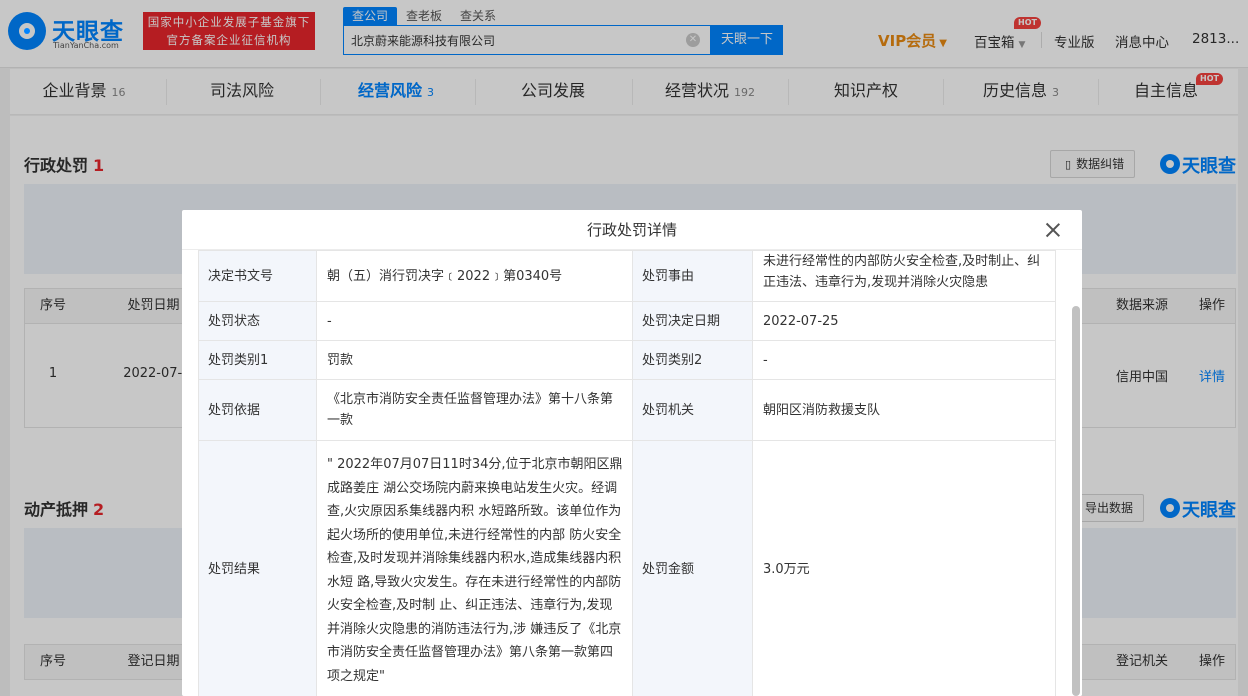  I want to click on value-basis: 《北京市消防安全责任监督管理办法》第十八条第一款, so click(474, 410).